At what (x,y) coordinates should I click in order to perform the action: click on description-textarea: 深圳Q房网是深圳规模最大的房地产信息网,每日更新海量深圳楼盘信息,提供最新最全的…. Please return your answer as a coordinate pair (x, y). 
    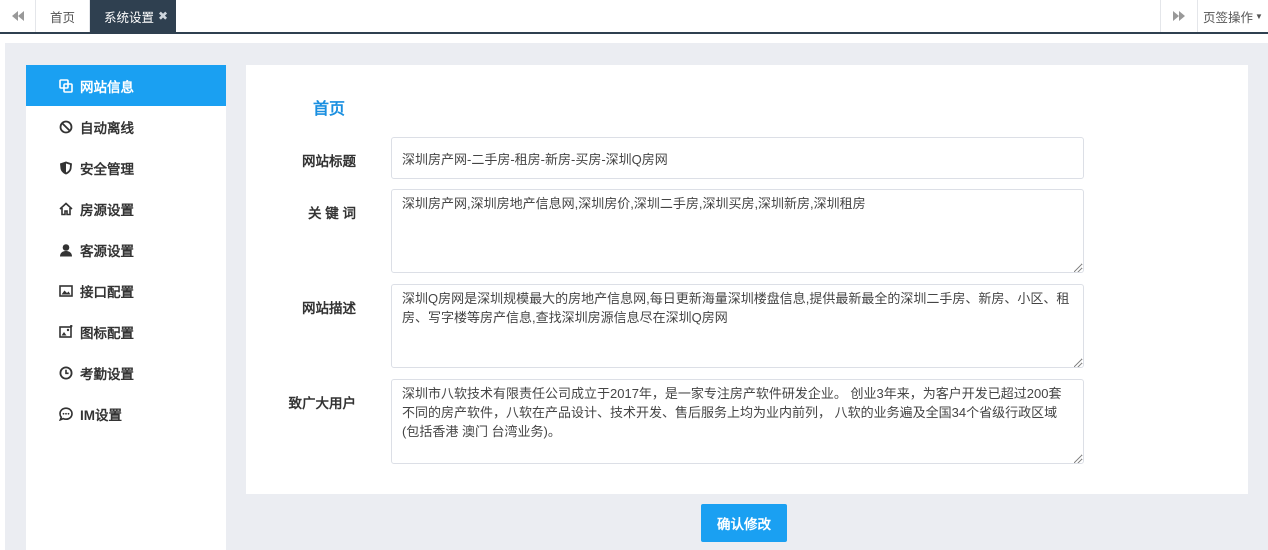
    Looking at the image, I should click on (737, 326).